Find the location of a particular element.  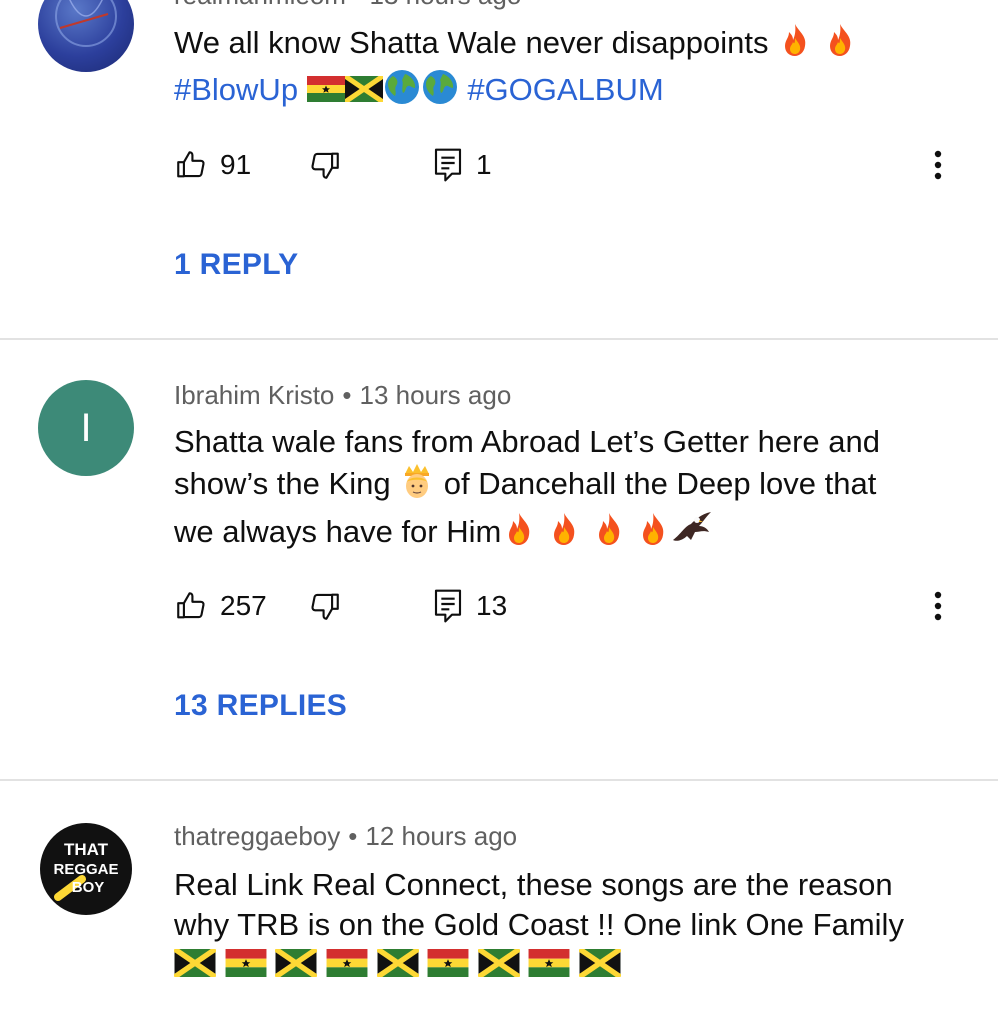

comment-text-line: show’s the King is located at coordinates (287, 484).